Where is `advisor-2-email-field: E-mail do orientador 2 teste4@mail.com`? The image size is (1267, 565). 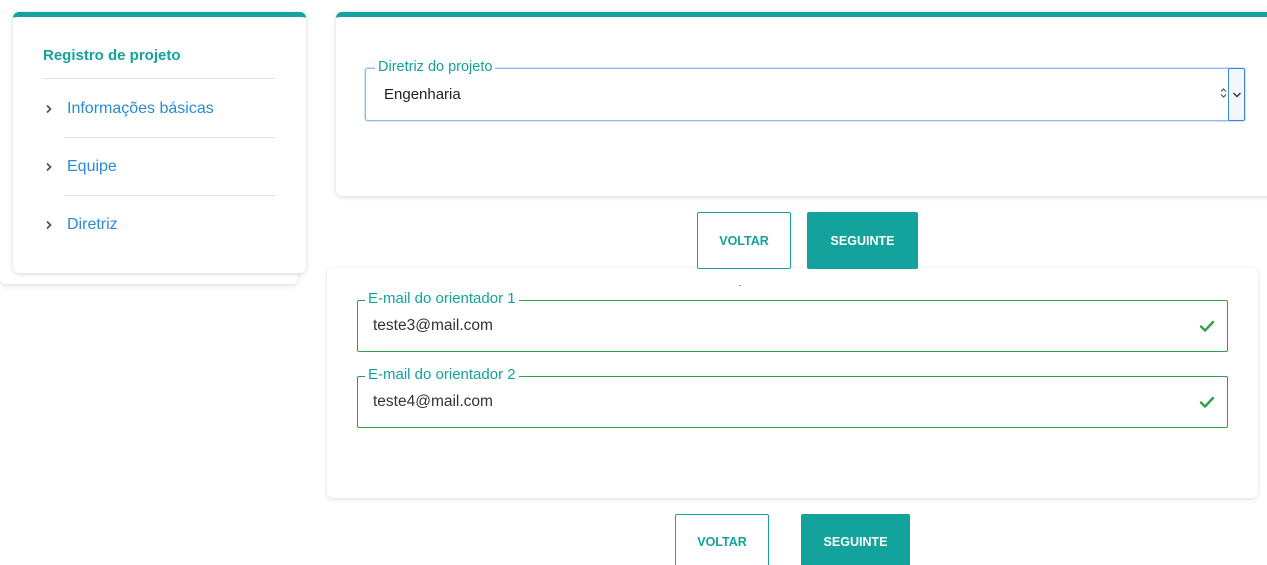 advisor-2-email-field: E-mail do orientador 2 teste4@mail.com is located at coordinates (792, 397).